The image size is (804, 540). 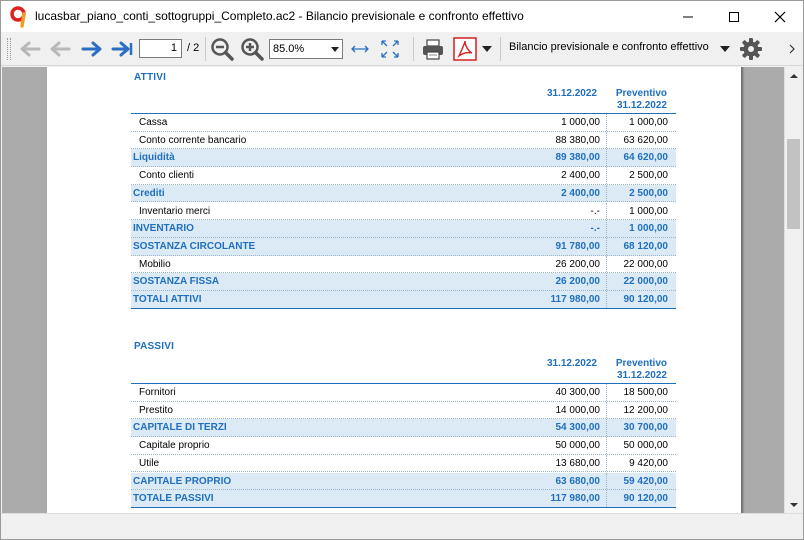 I want to click on zoom-out-button, so click(x=222, y=49).